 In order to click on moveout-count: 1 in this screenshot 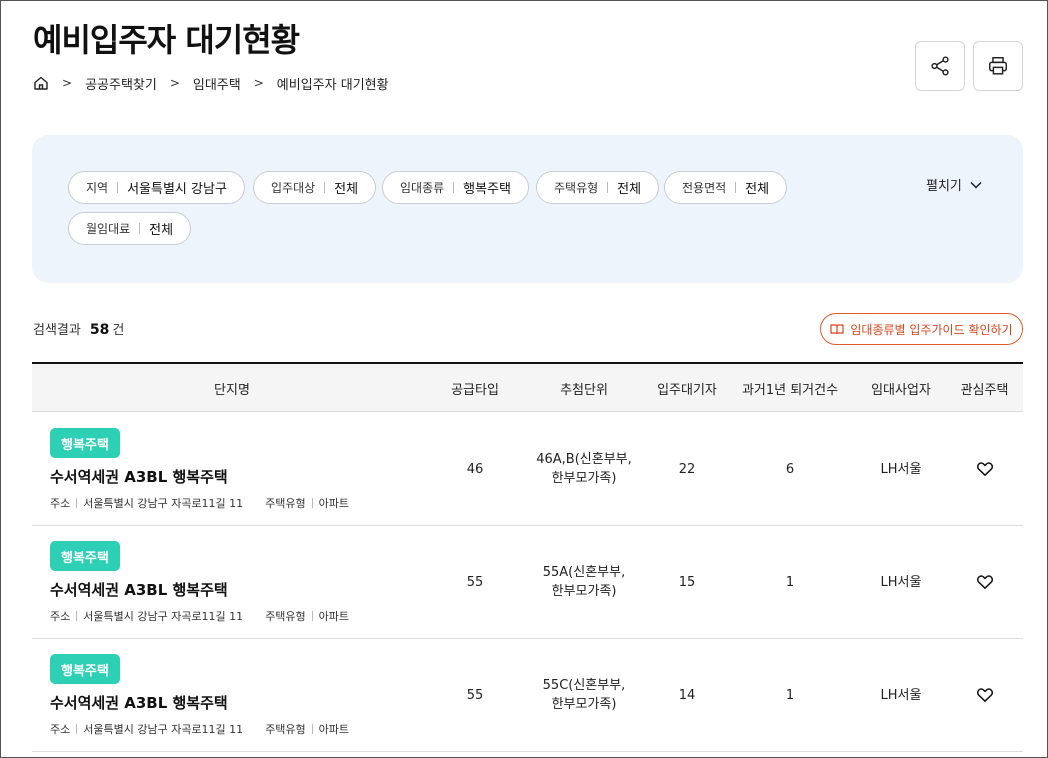, I will do `click(790, 695)`.